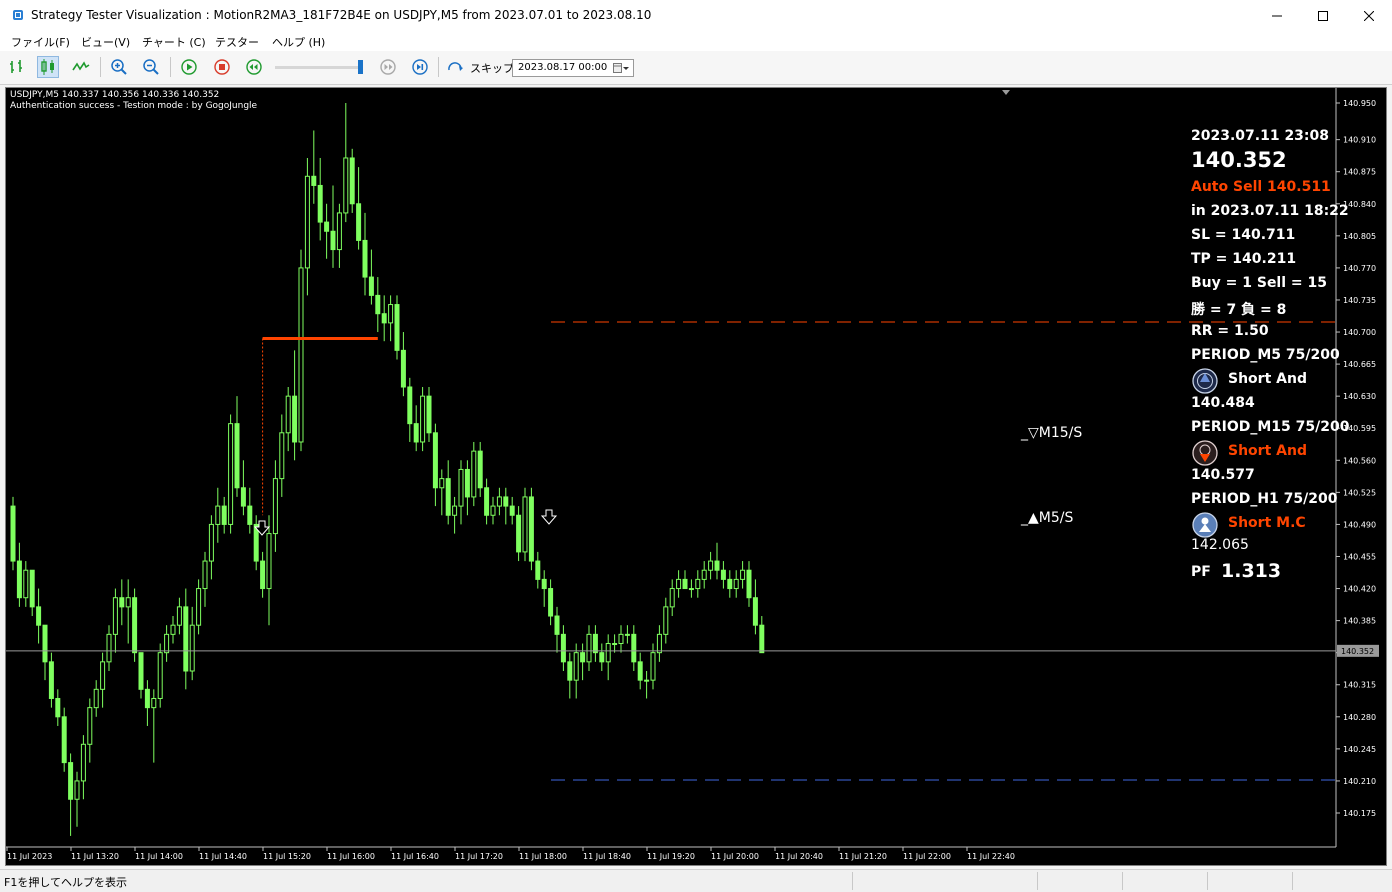 This screenshot has height=892, width=1392. What do you see at coordinates (1359, 300) in the screenshot?
I see `y-tick-label: 140.735` at bounding box center [1359, 300].